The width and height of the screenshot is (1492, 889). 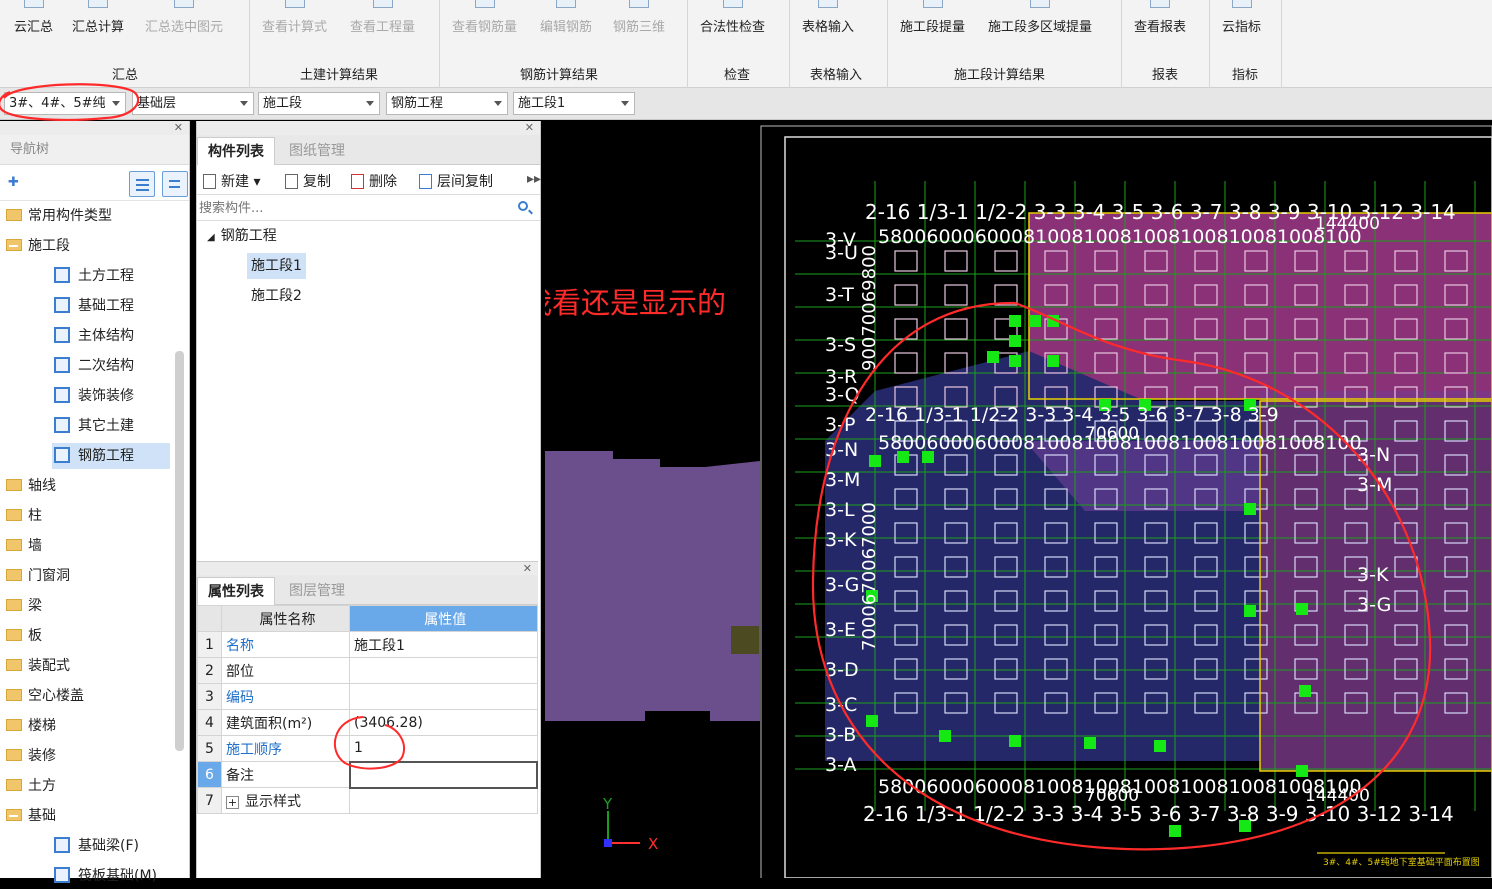 What do you see at coordinates (308, 181) in the screenshot?
I see `copy-button: 复制` at bounding box center [308, 181].